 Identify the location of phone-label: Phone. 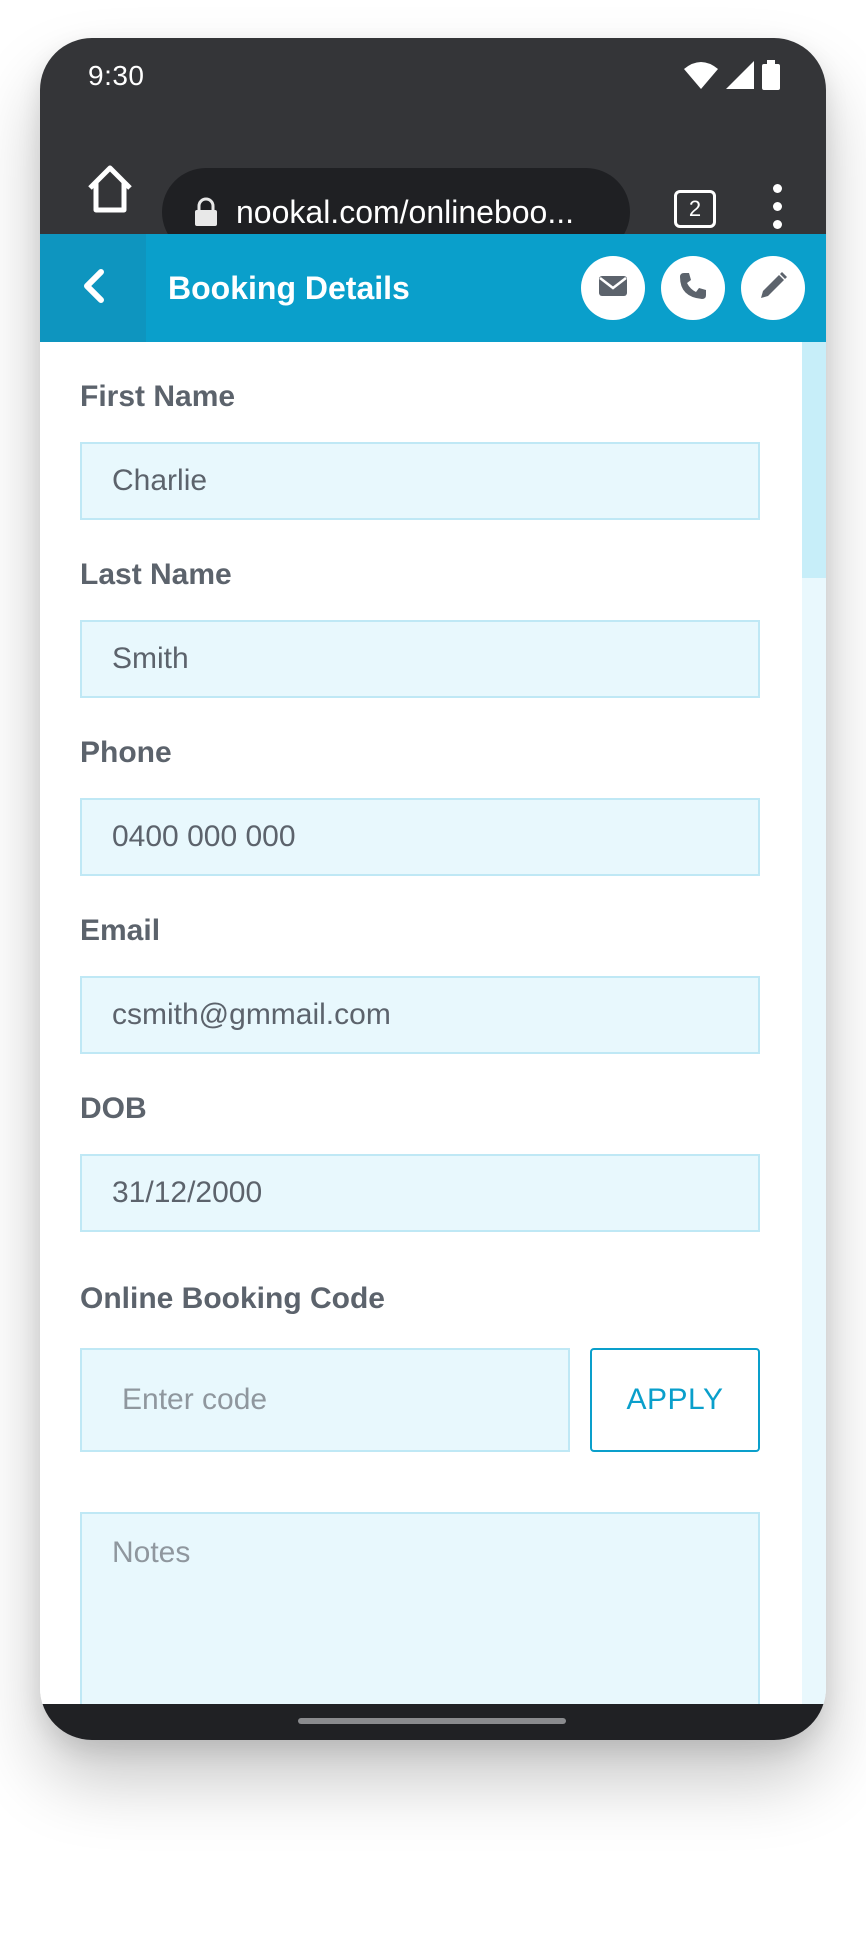
(126, 752).